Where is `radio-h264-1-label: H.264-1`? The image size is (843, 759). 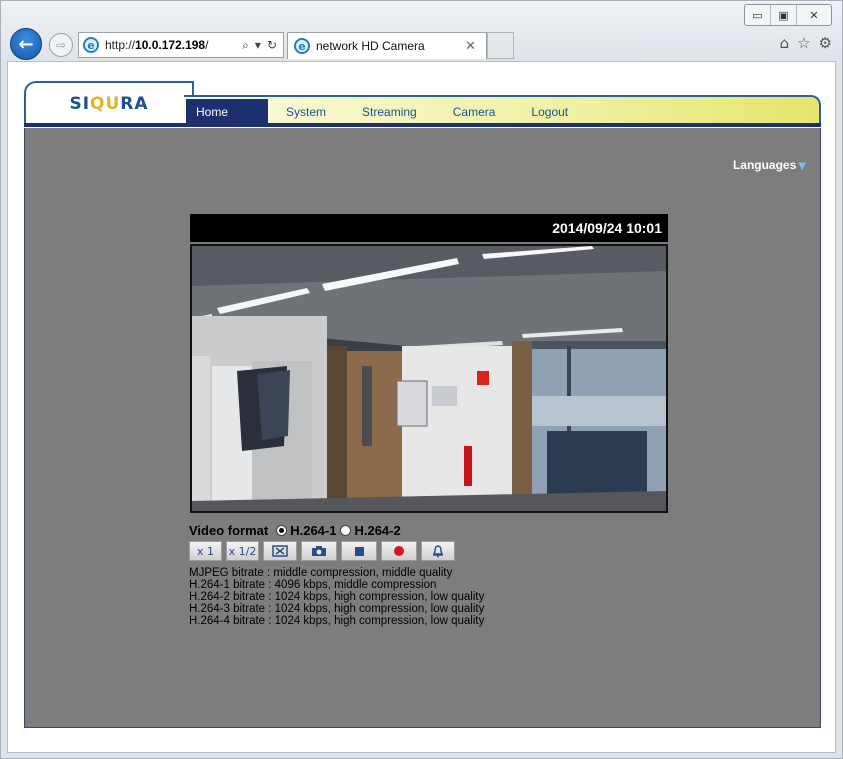 radio-h264-1-label: H.264-1 is located at coordinates (313, 530).